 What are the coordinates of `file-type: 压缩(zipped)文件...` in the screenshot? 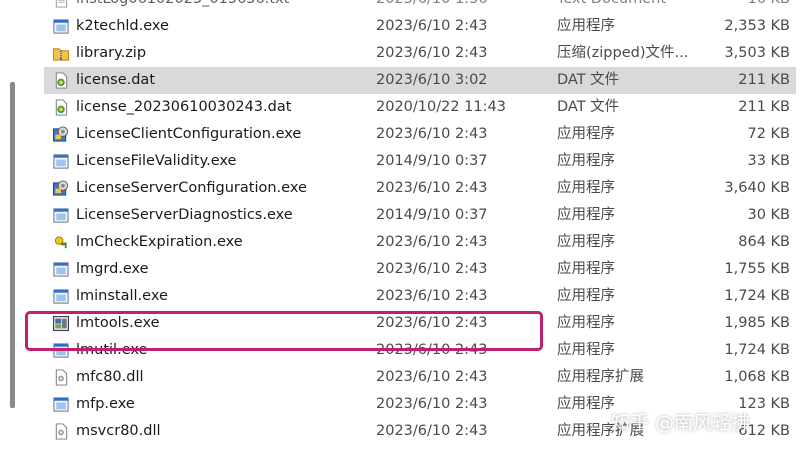 It's located at (623, 53).